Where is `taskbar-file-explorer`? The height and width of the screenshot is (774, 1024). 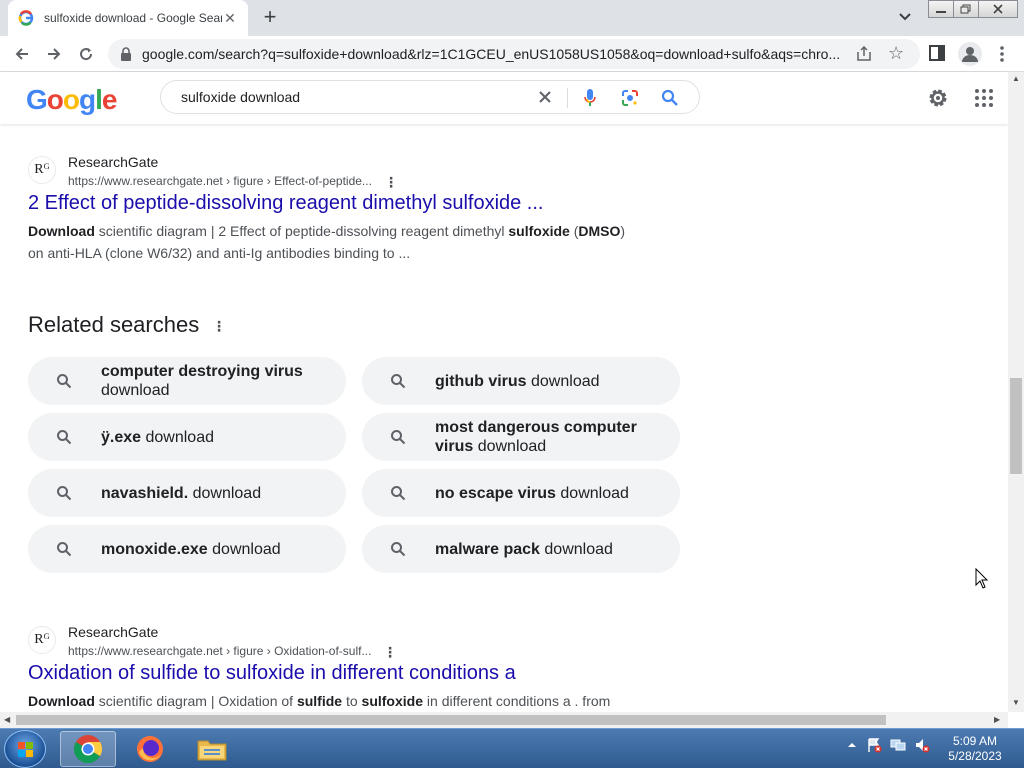 taskbar-file-explorer is located at coordinates (212, 749).